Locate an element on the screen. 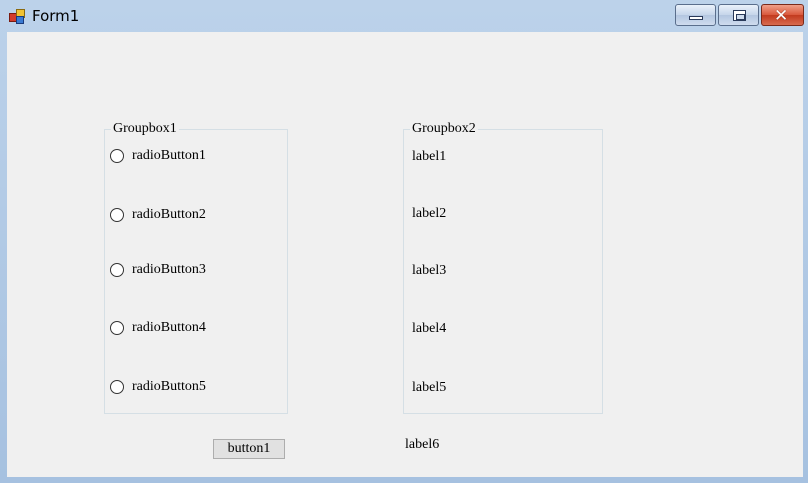 The width and height of the screenshot is (808, 483). radio-label: radioButton4 is located at coordinates (169, 327).